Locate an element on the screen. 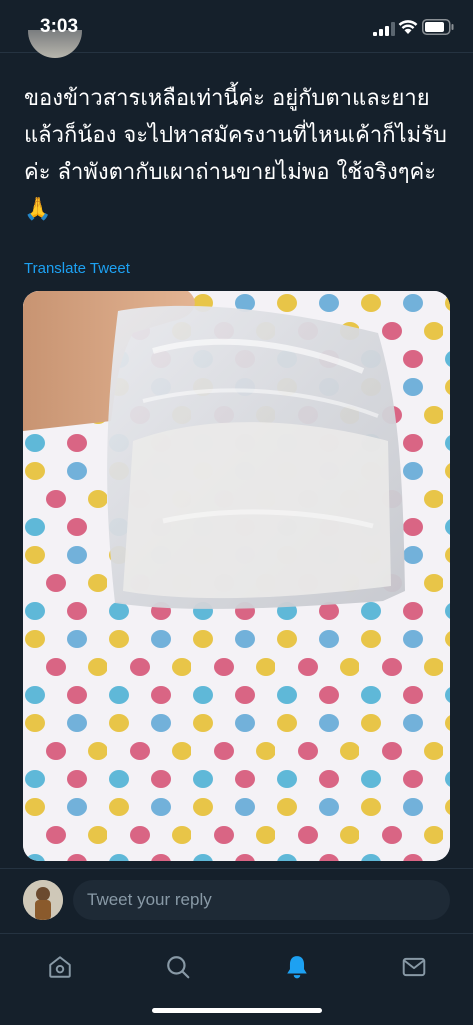 The height and width of the screenshot is (1025, 473). user-avatar is located at coordinates (43, 900).